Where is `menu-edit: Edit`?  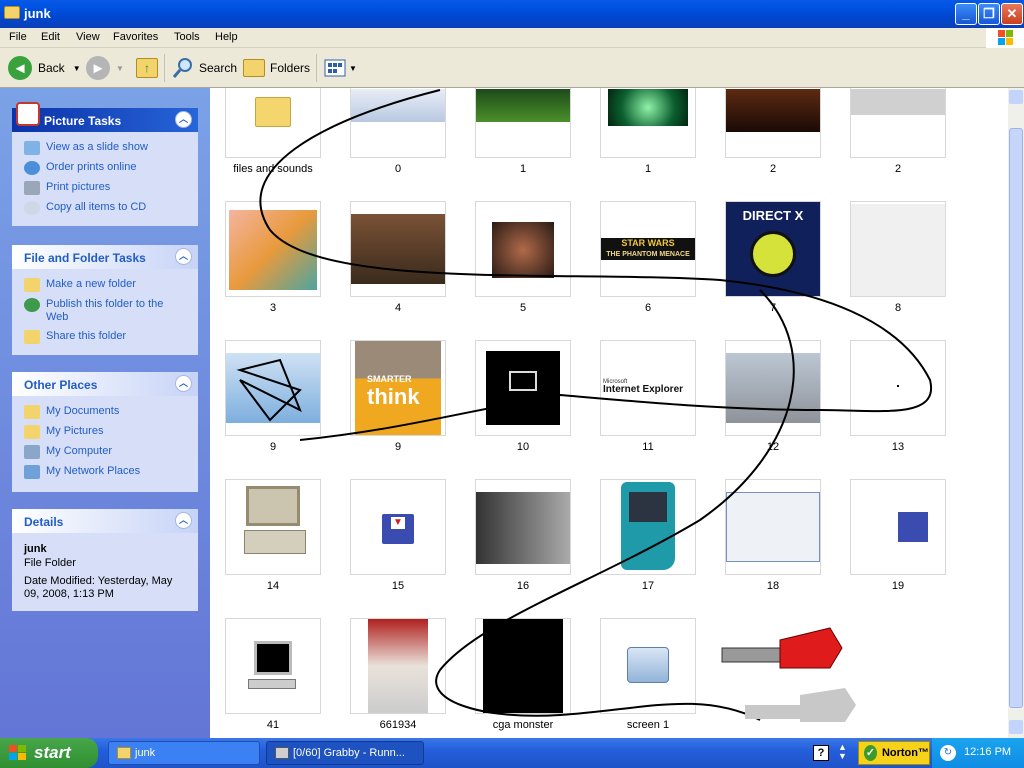
menu-edit: Edit is located at coordinates (50, 37).